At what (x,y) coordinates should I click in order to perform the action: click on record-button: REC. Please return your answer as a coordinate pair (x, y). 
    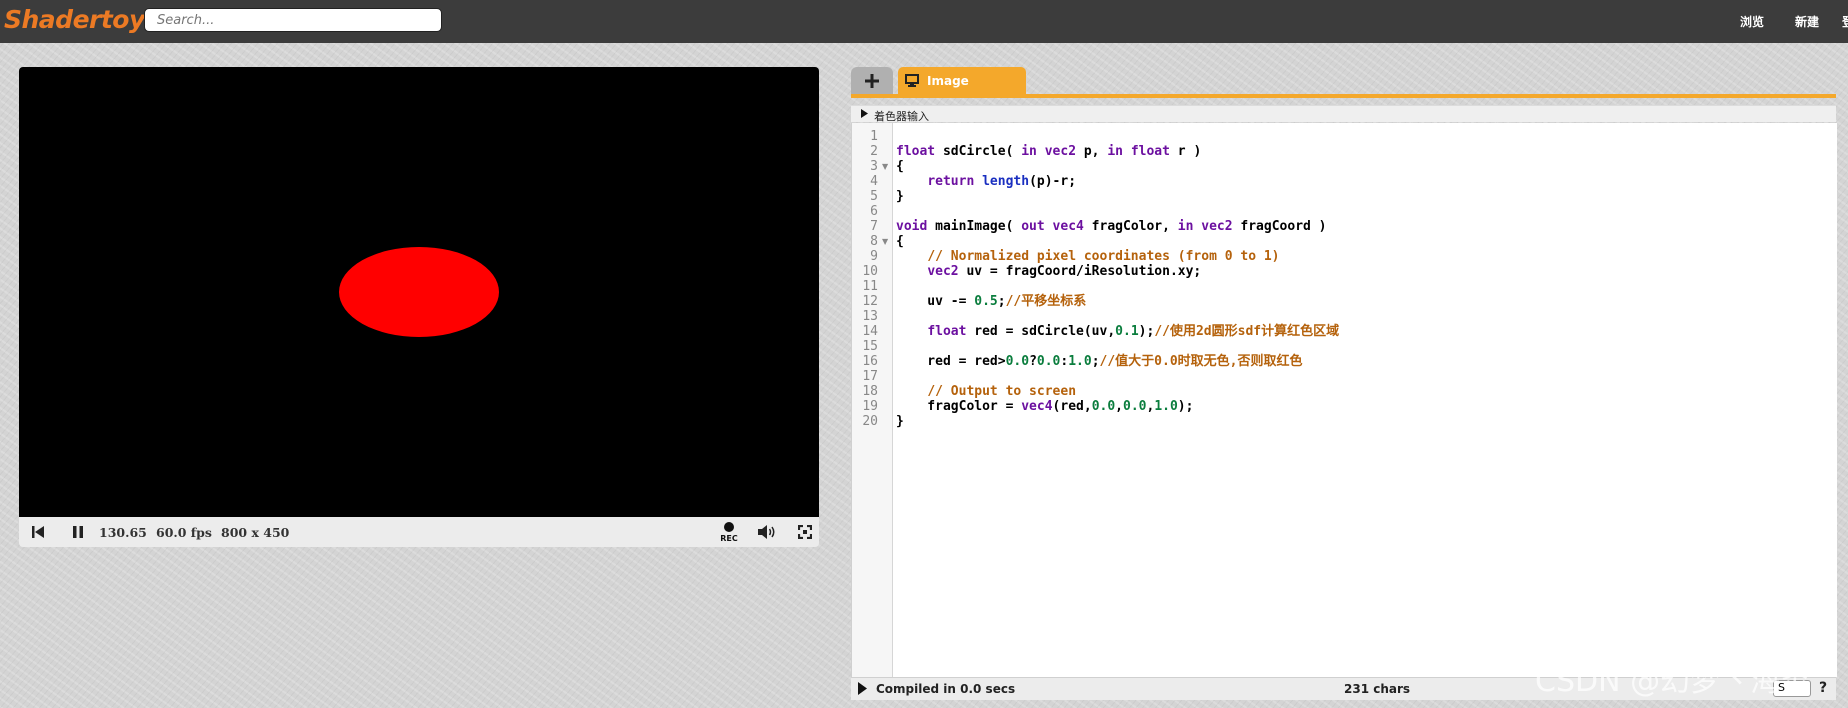
    Looking at the image, I should click on (729, 532).